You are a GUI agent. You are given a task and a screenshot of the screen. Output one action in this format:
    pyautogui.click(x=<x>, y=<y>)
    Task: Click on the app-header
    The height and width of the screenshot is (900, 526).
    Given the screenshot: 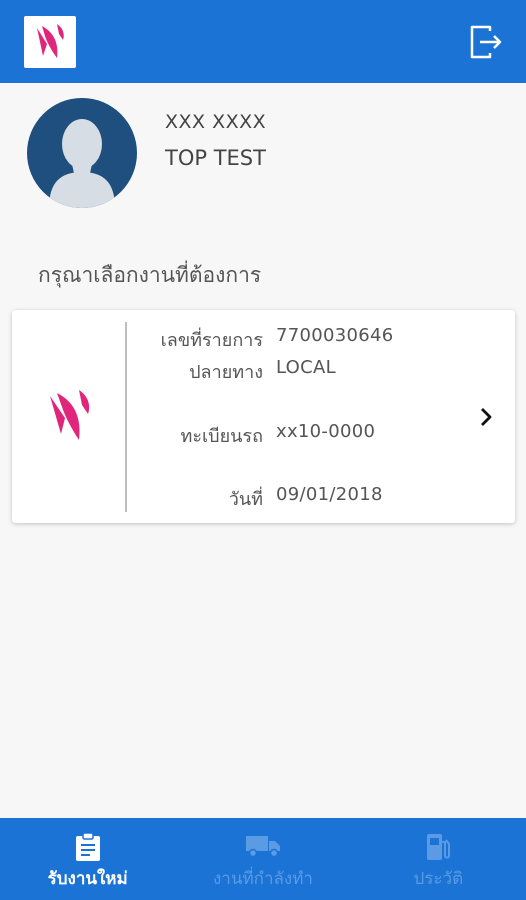 What is the action you would take?
    pyautogui.click(x=263, y=41)
    